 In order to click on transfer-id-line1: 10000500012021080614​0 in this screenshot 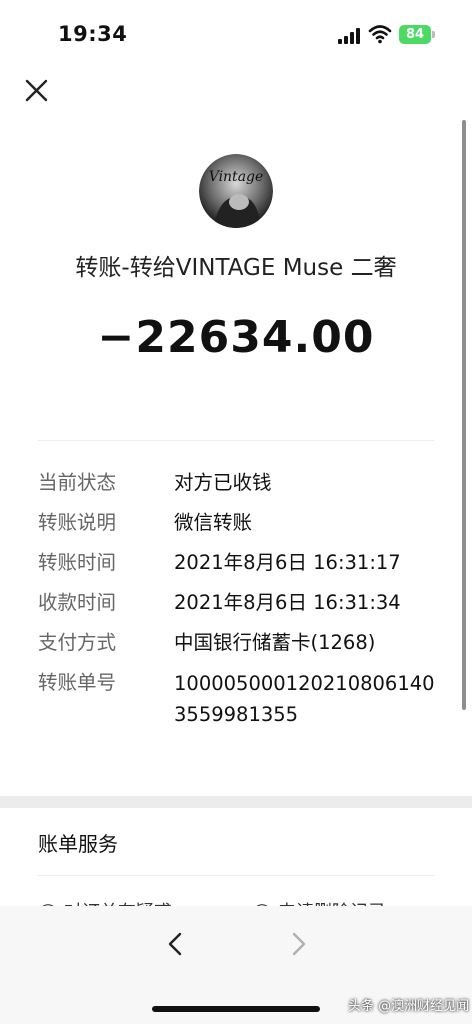, I will do `click(304, 683)`.